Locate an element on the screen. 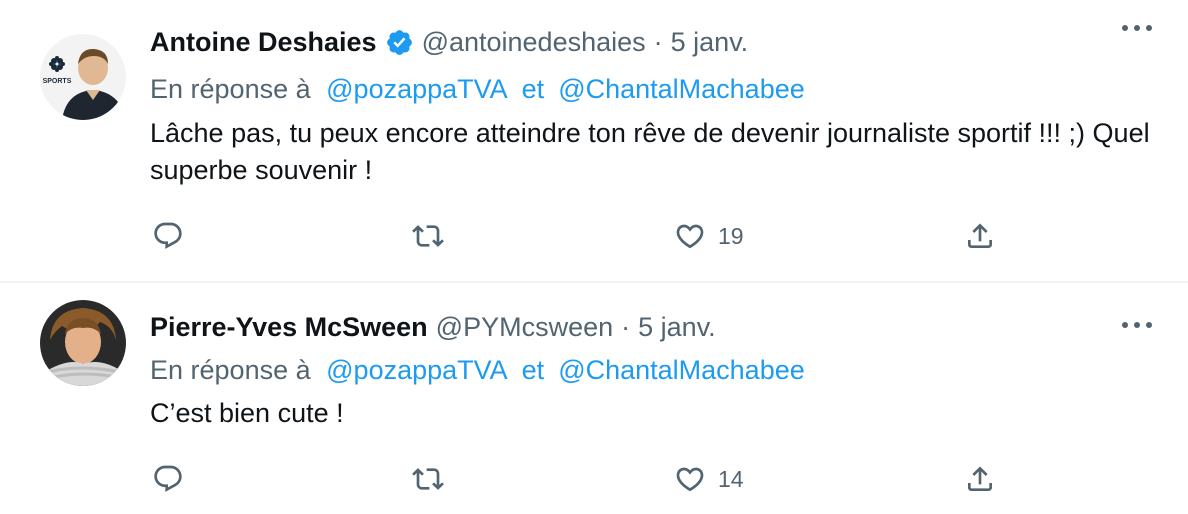 The width and height of the screenshot is (1188, 514). avatar-badge-text: SPORTS is located at coordinates (57, 81).